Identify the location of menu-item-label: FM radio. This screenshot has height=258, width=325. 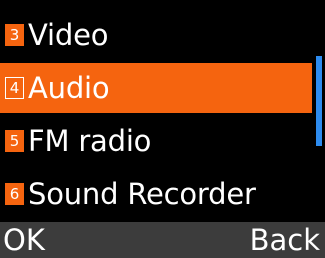
(90, 141).